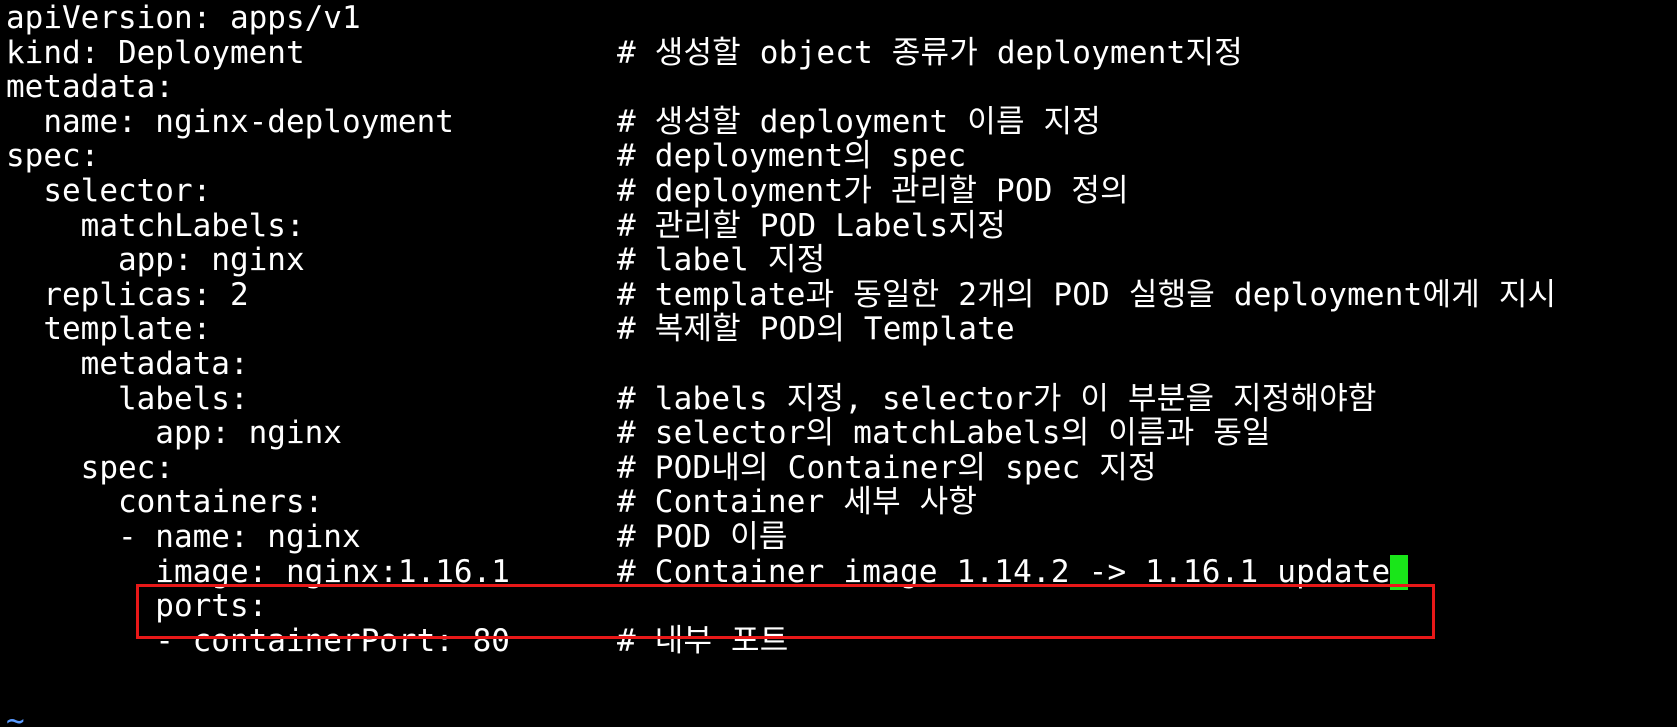 This screenshot has height=727, width=1677. I want to click on code-text: - name: nginx, so click(183, 537).